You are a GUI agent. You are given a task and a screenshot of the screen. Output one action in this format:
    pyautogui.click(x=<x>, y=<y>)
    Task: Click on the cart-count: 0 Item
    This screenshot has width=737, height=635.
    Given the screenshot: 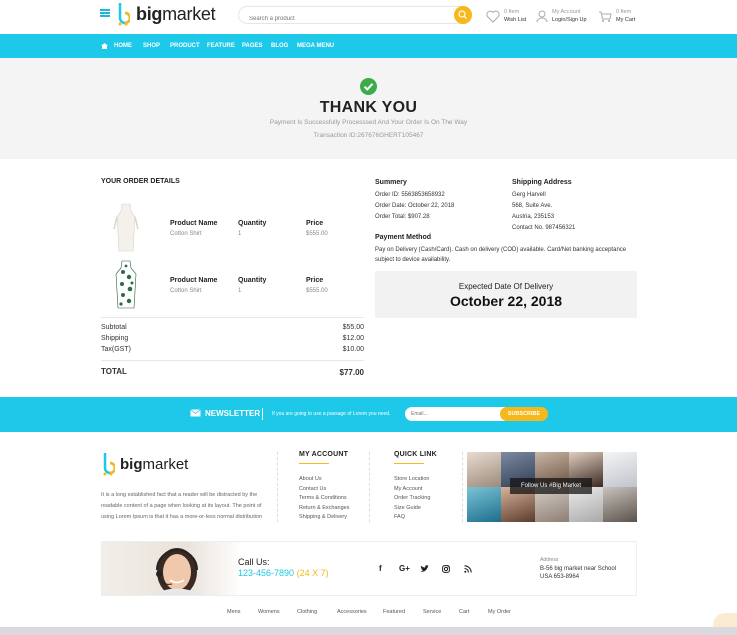 What is the action you would take?
    pyautogui.click(x=624, y=12)
    